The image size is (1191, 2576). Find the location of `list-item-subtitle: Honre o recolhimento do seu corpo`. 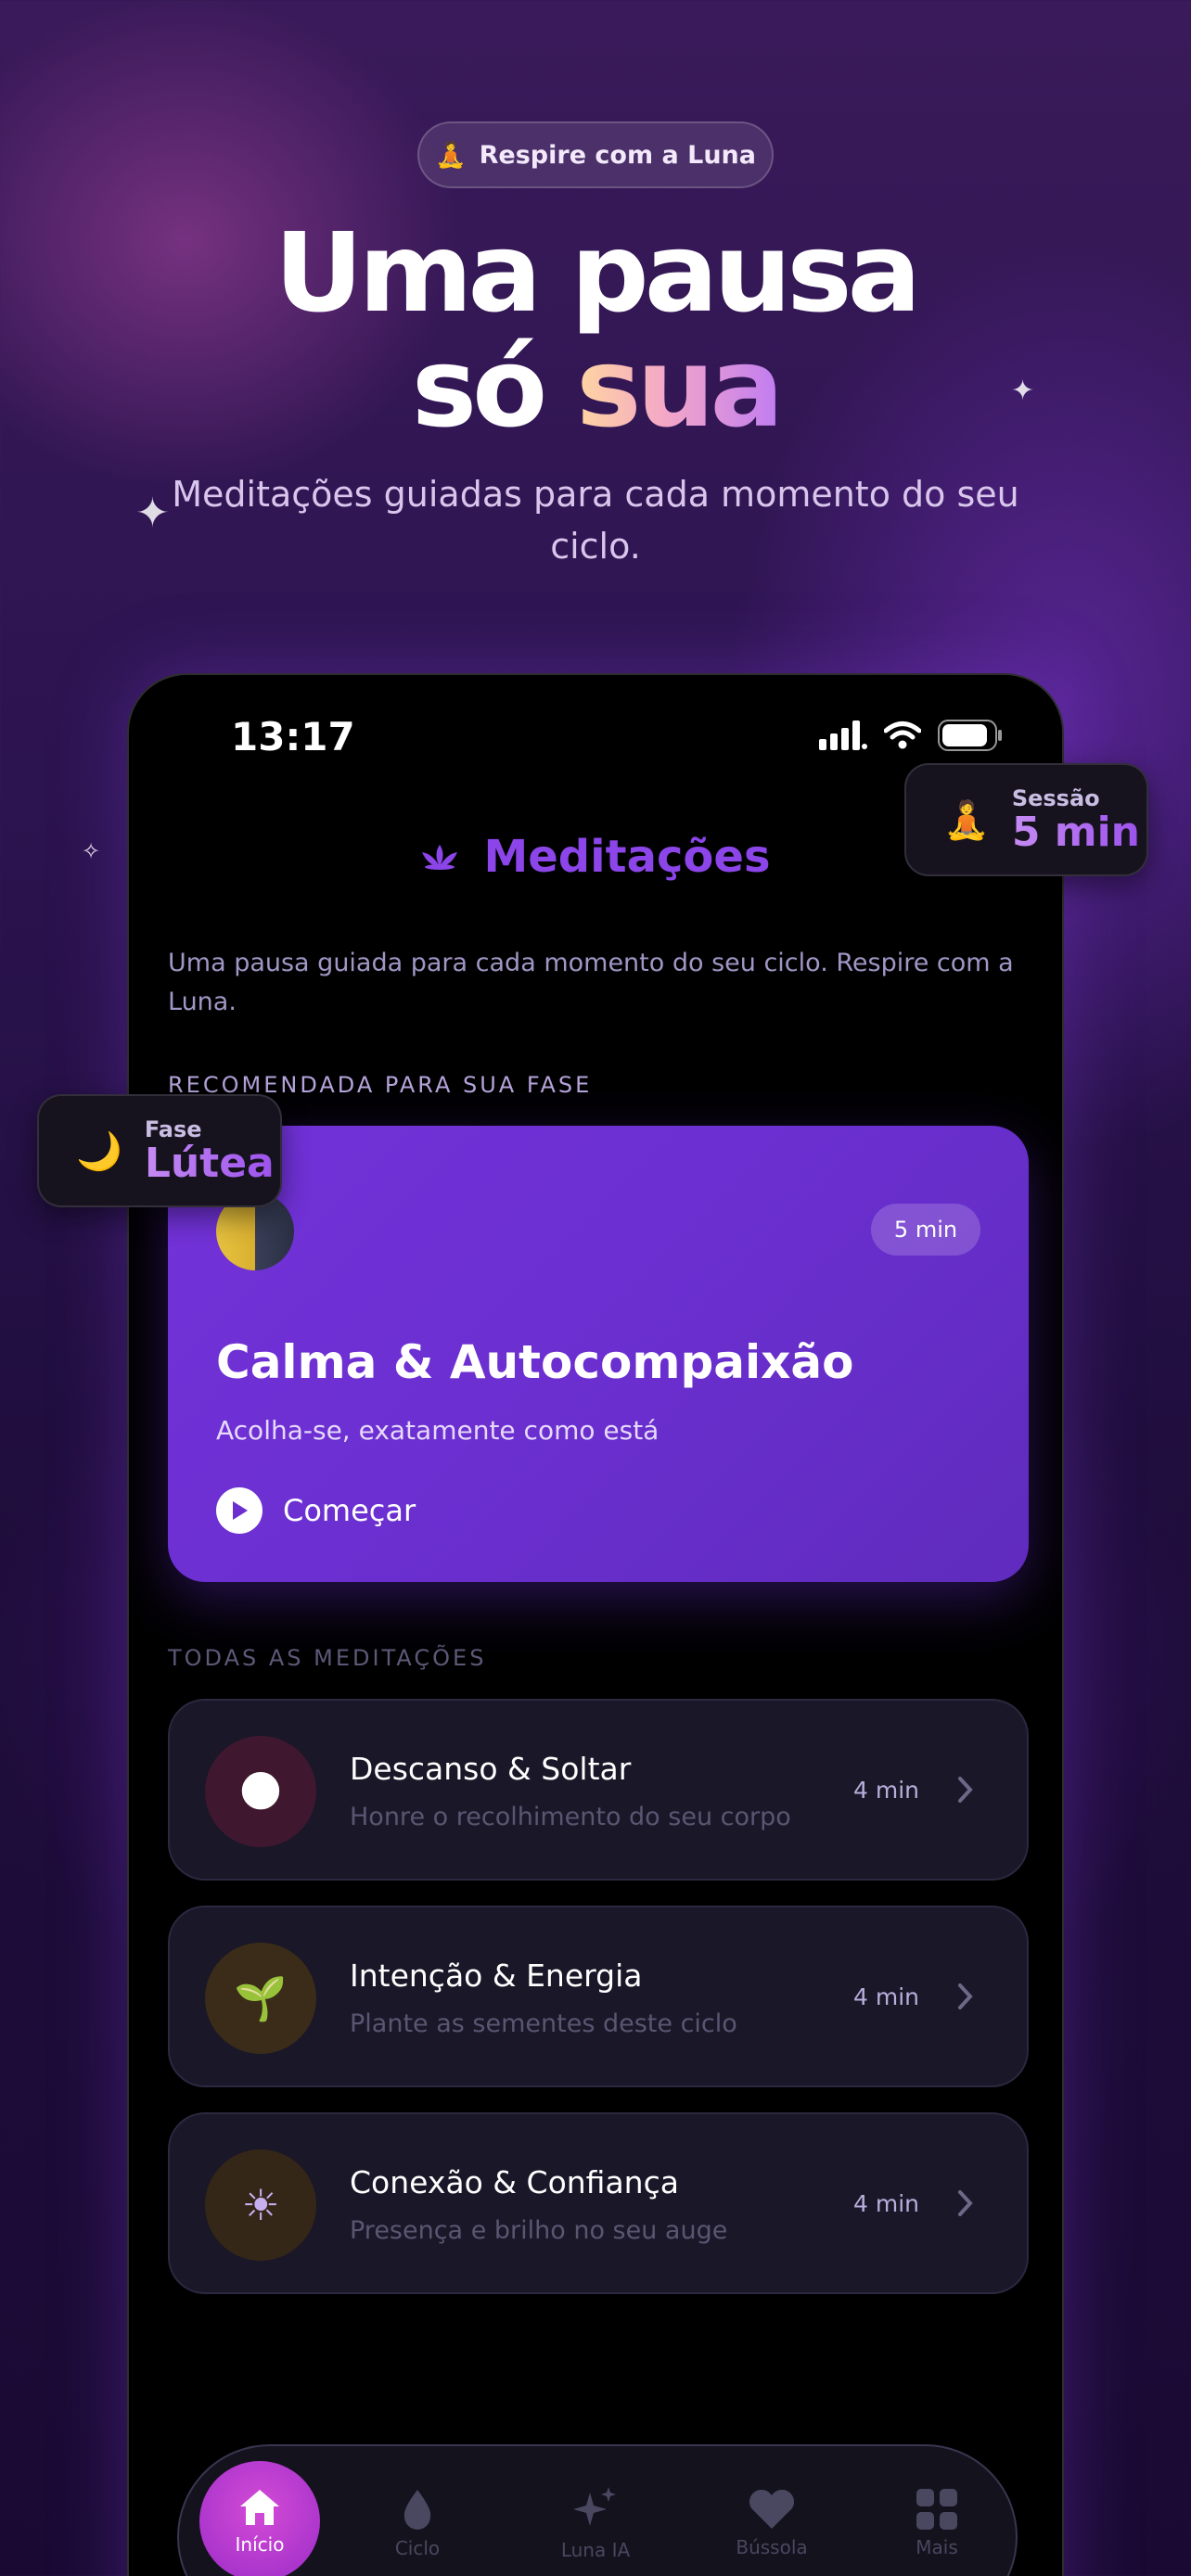

list-item-subtitle: Honre o recolhimento do seu corpo is located at coordinates (571, 1817).